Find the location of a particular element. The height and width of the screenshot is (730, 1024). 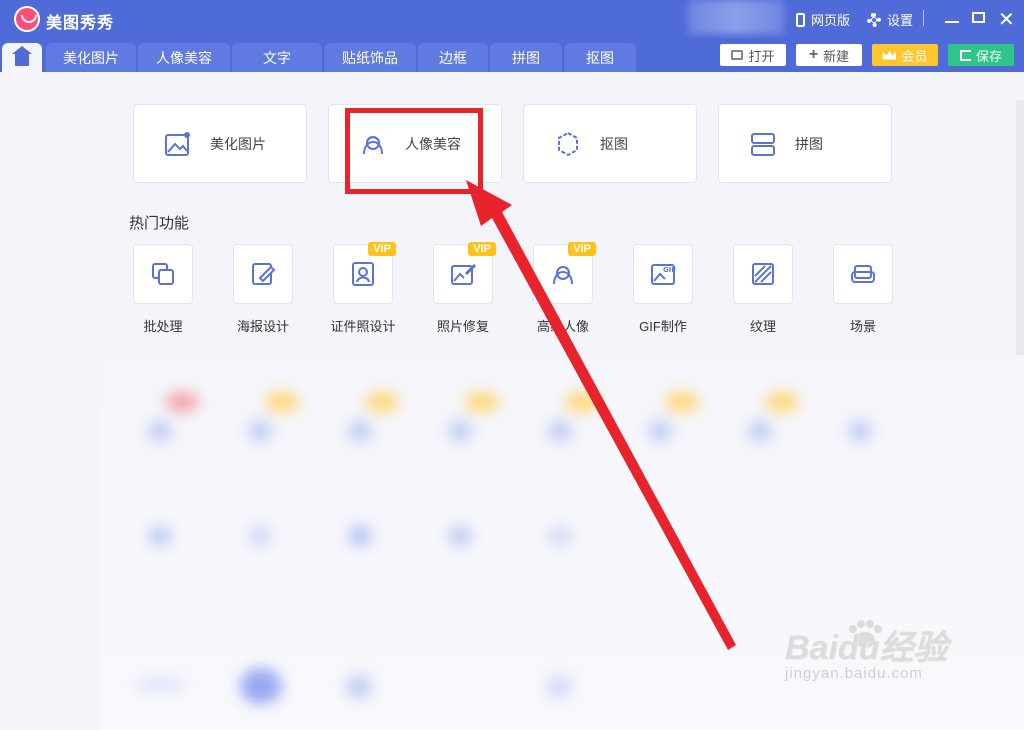

card-label: 美化图片 is located at coordinates (238, 143).